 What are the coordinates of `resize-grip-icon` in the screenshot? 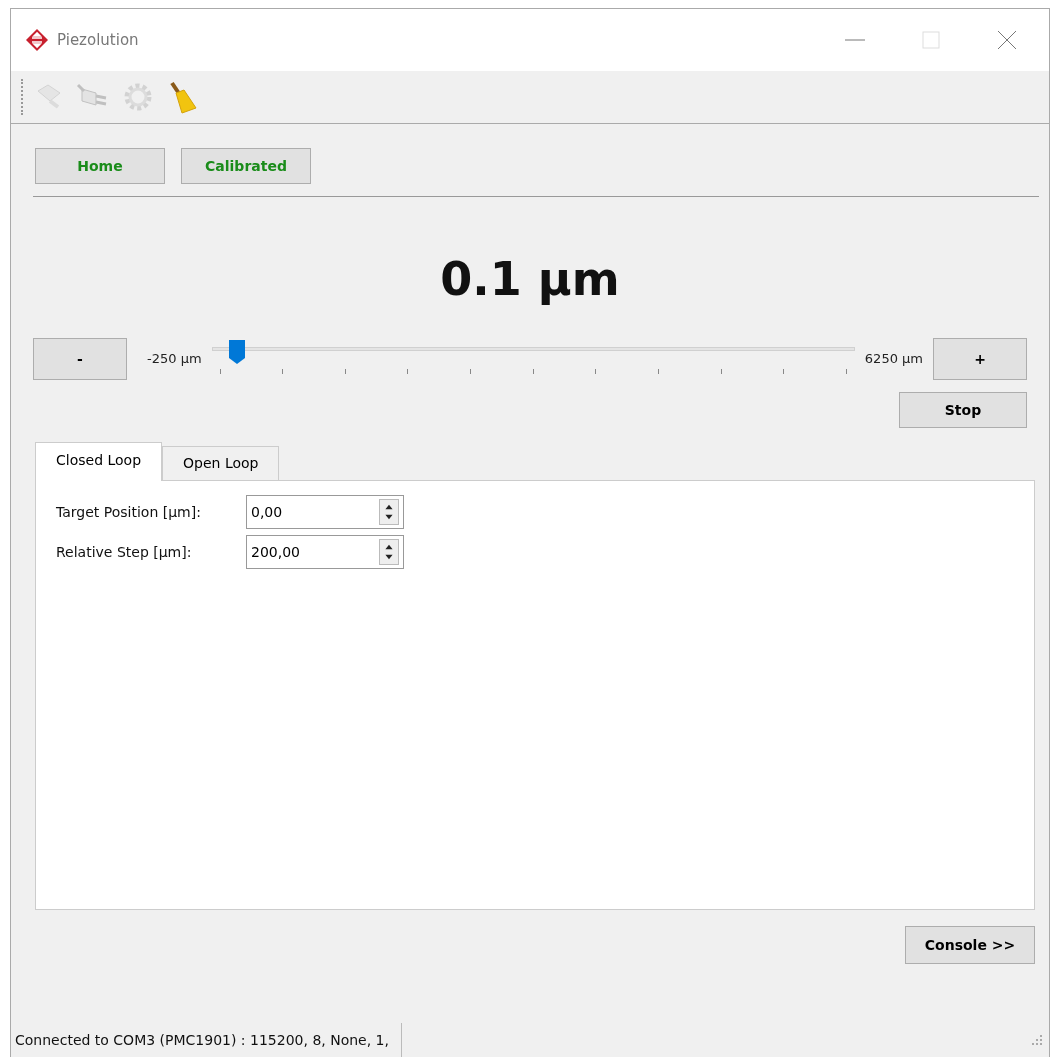 It's located at (1037, 1040).